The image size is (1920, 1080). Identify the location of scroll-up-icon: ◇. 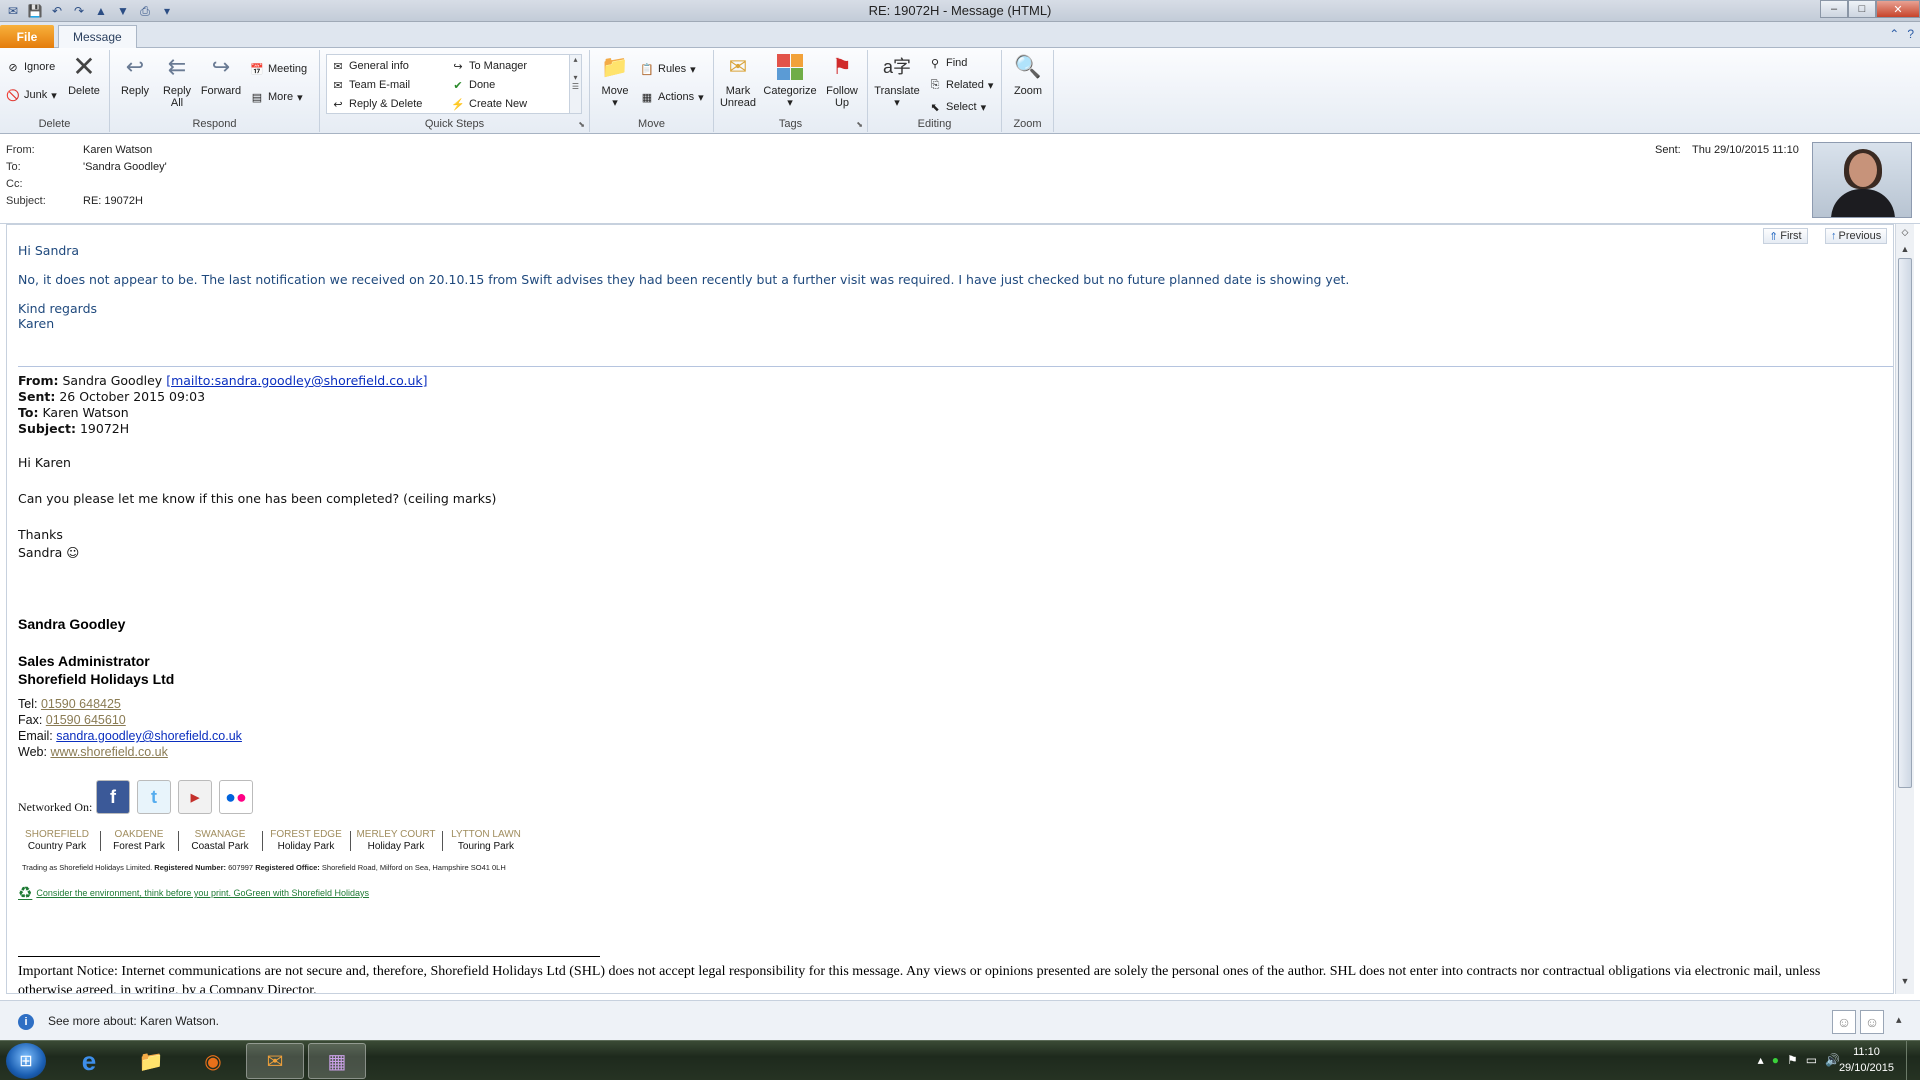
(1905, 234).